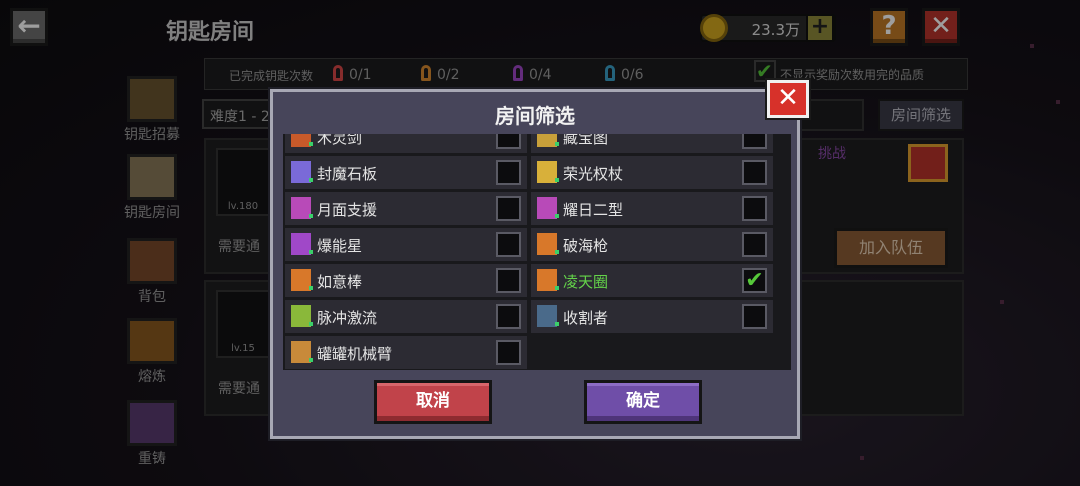  What do you see at coordinates (347, 318) in the screenshot?
I see `filter-item-label: 脉冲激流` at bounding box center [347, 318].